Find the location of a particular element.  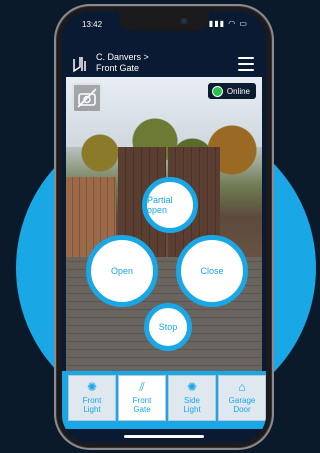

tab-side-light: ✺ Side Light is located at coordinates (192, 398).